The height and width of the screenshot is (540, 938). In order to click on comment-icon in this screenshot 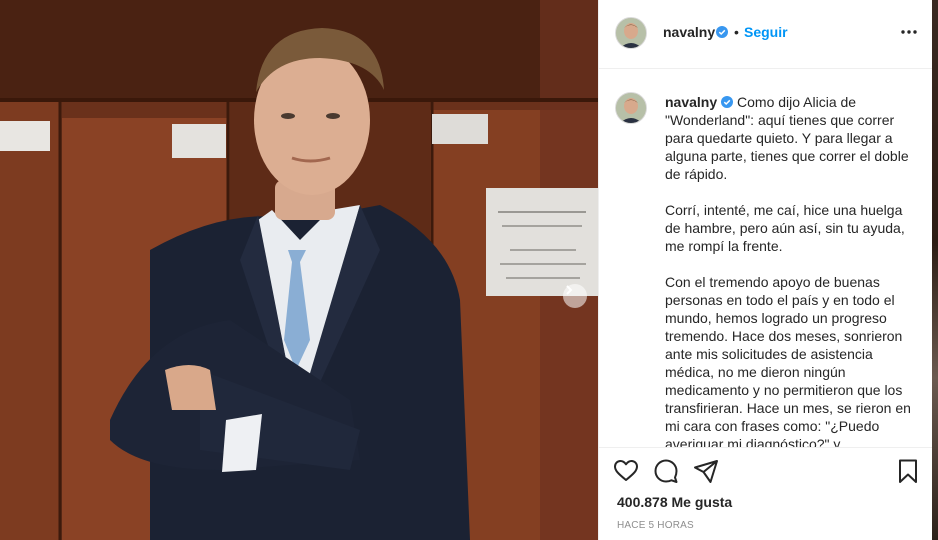, I will do `click(666, 471)`.